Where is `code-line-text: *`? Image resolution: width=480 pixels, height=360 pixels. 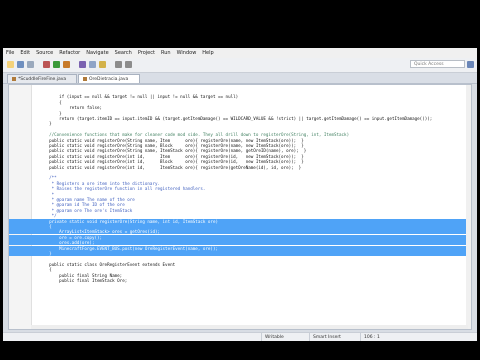
code-line-text: * is located at coordinates (47, 194).